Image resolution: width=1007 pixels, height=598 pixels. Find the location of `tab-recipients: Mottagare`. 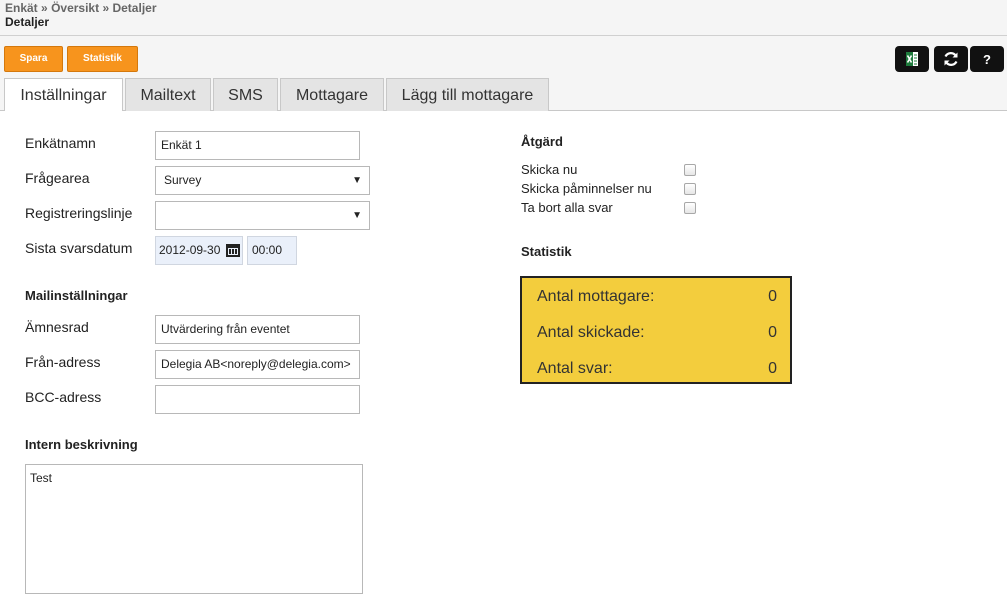

tab-recipients: Mottagare is located at coordinates (332, 94).